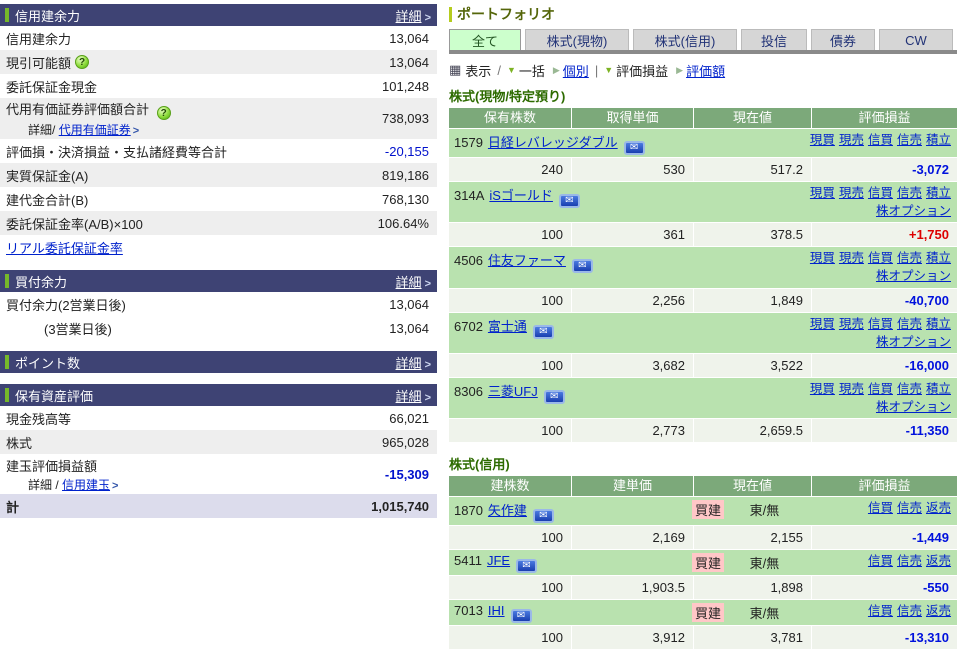 The height and width of the screenshot is (650, 957). Describe the element at coordinates (703, 397) in the screenshot. I see `stock-name-row: 8306 三菱UFJ ✉ 現買 現売 信買 信売 積立 株オプション` at that location.